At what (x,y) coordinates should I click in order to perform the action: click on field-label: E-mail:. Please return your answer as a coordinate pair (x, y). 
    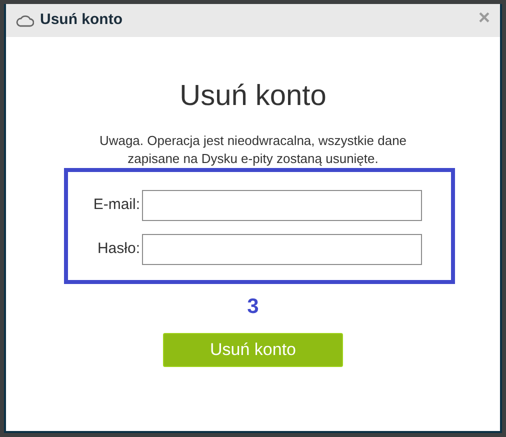
    Looking at the image, I should click on (116, 205).